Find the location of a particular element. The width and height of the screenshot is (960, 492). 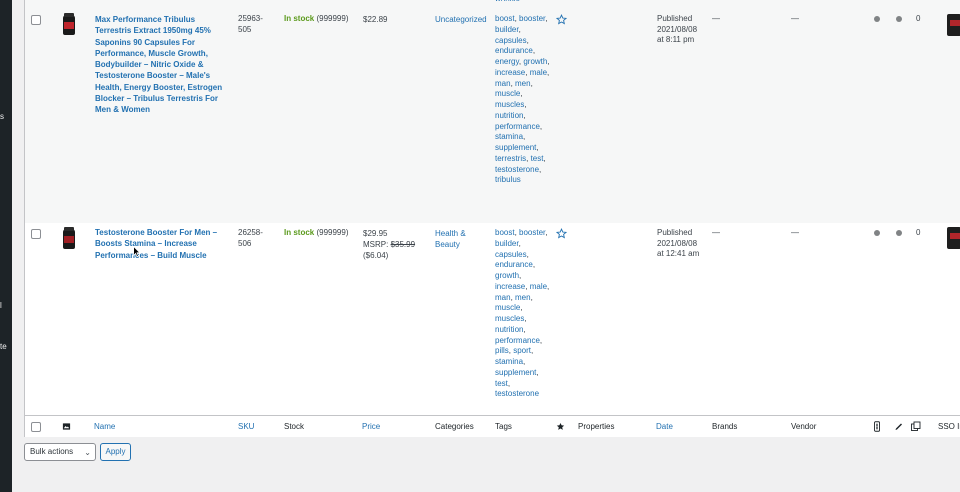

sidebar-label-fragment: te is located at coordinates (3, 347).